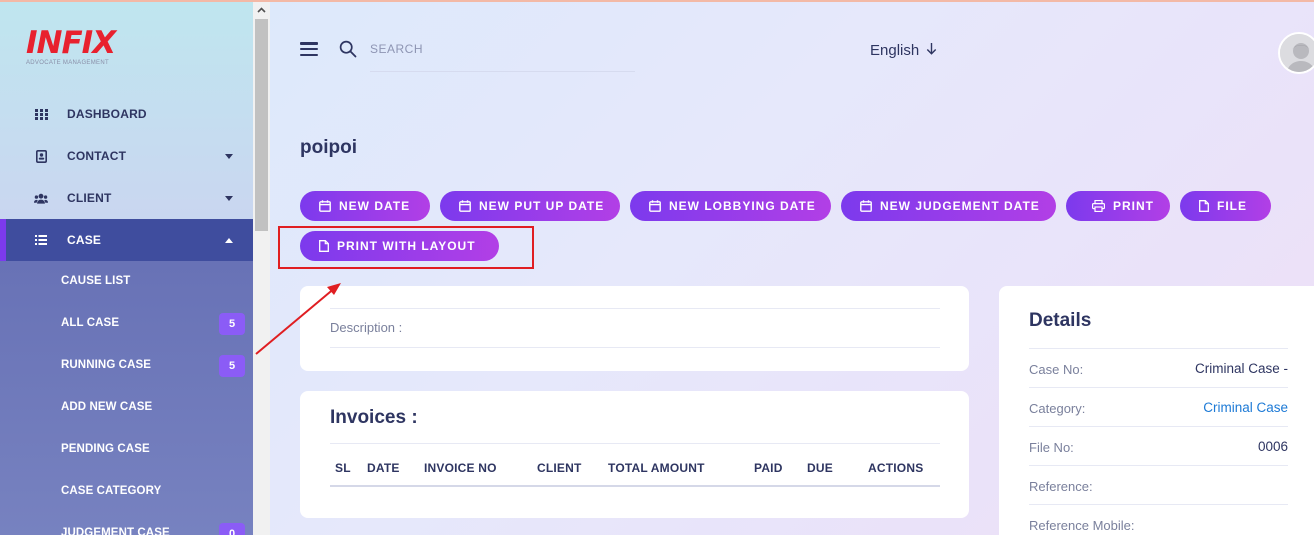 This screenshot has height=535, width=1314. What do you see at coordinates (261, 10) in the screenshot?
I see `scroll-up-arrow-icon` at bounding box center [261, 10].